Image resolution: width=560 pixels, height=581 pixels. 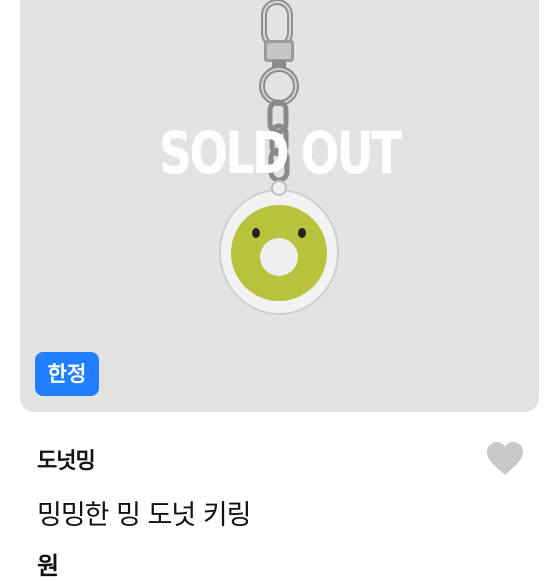 I want to click on wishlist-button, so click(x=505, y=459).